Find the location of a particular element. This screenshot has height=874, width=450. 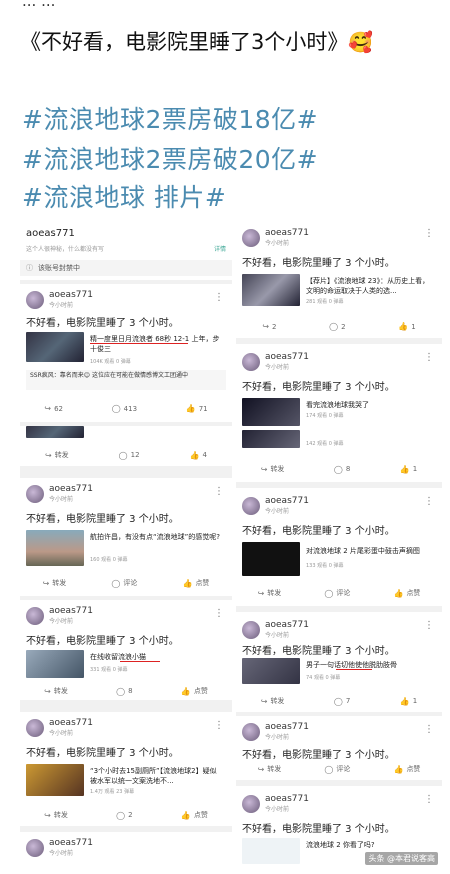

comment-button: ◯ 12 is located at coordinates (129, 455).